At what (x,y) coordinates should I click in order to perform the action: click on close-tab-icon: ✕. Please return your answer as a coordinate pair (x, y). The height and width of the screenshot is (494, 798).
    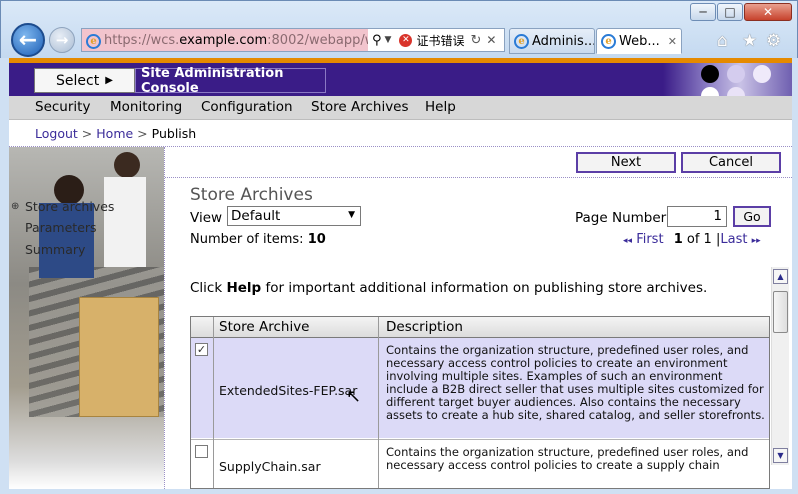
    Looking at the image, I should click on (672, 41).